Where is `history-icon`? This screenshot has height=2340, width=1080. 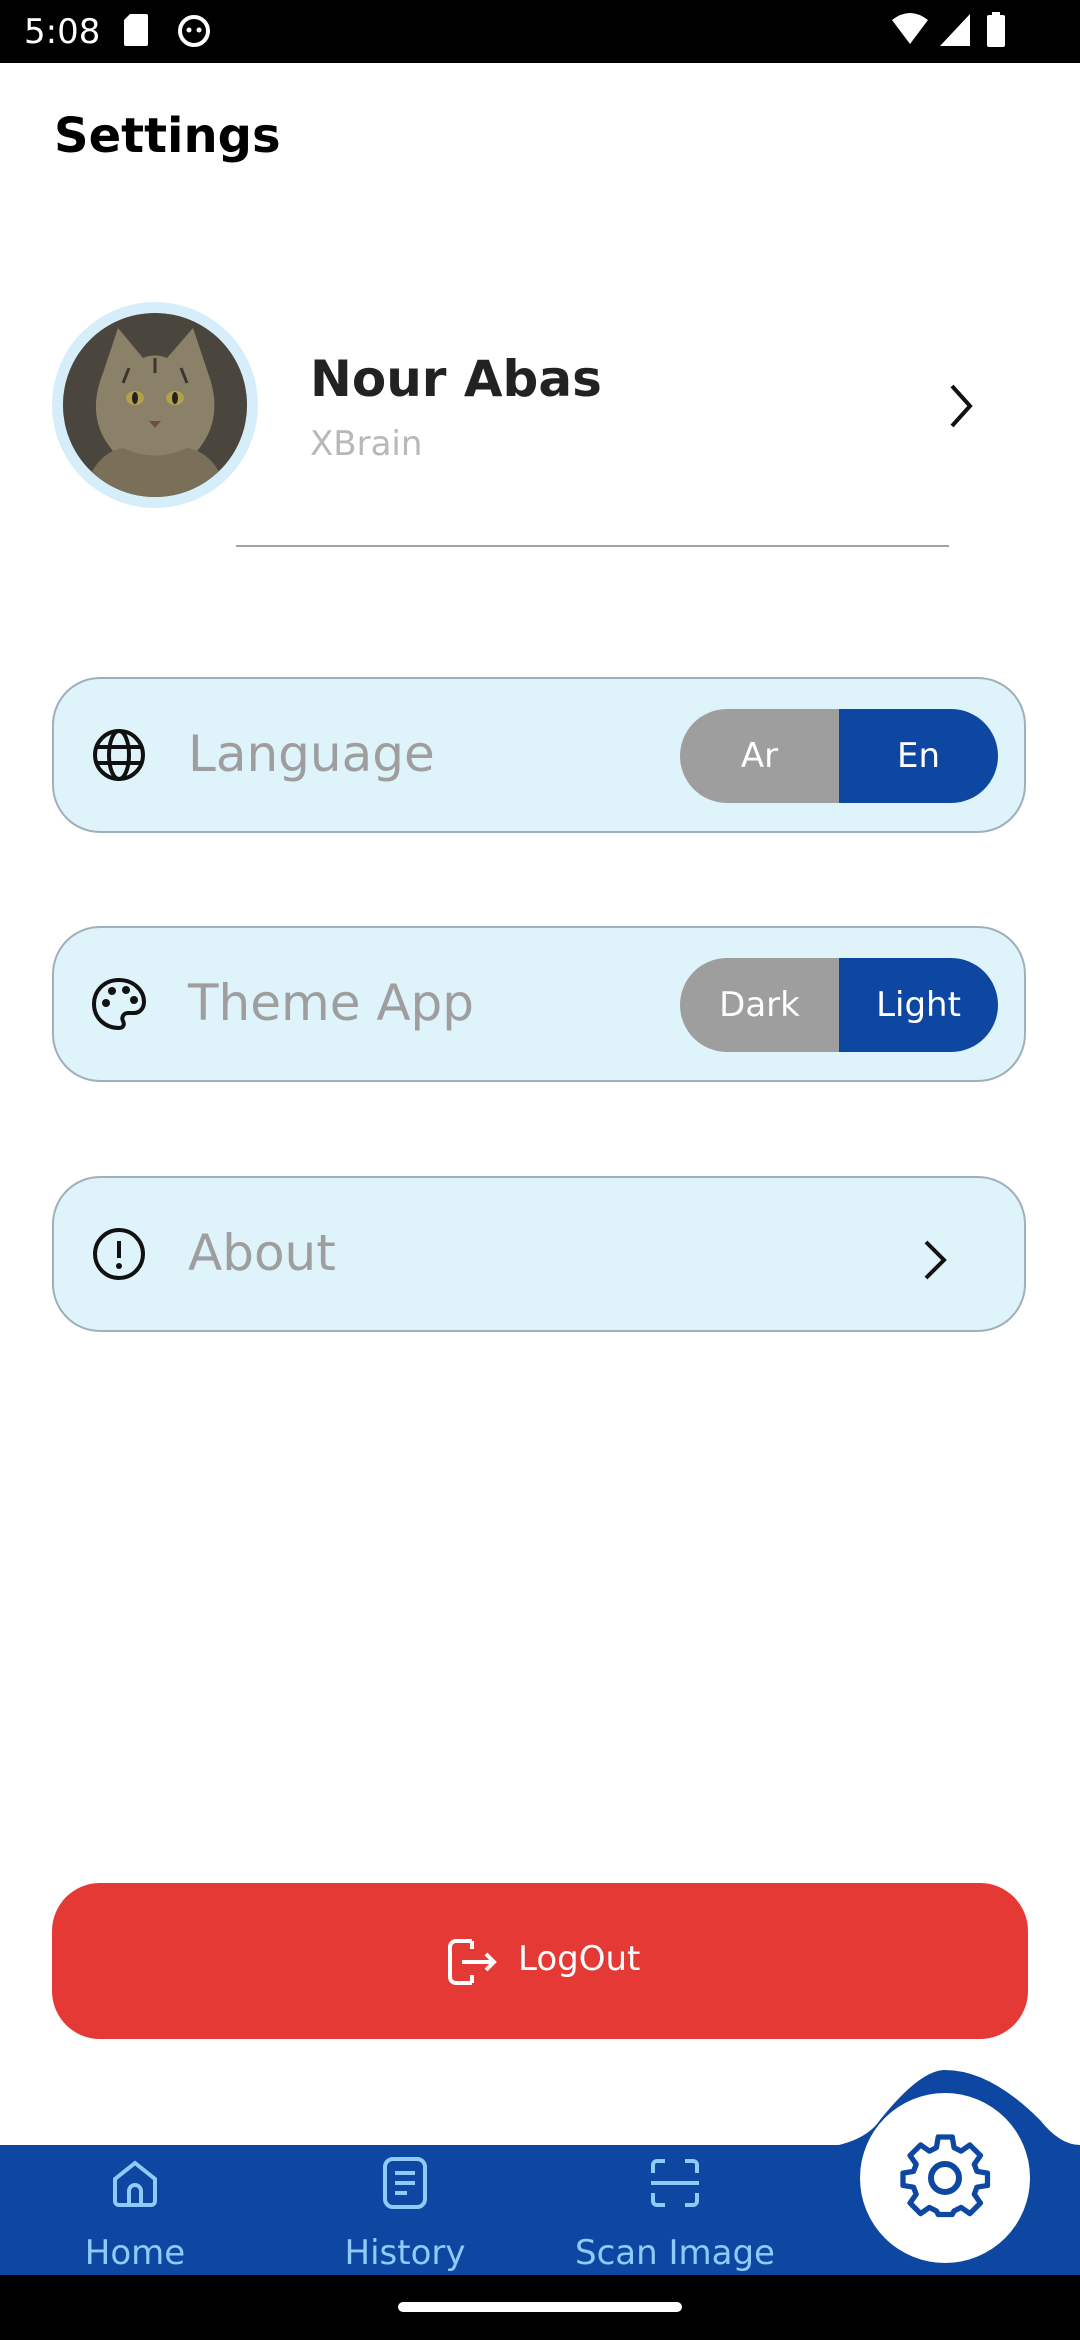 history-icon is located at coordinates (405, 2183).